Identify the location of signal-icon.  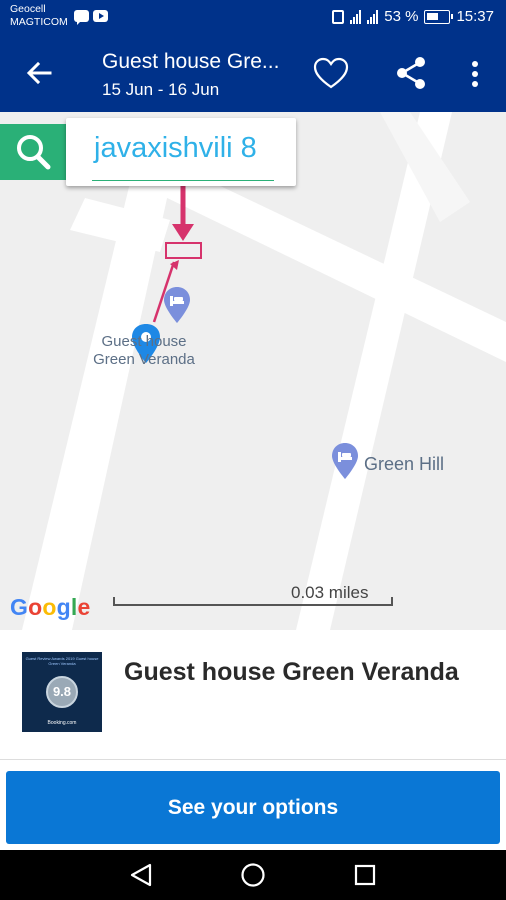
(356, 16).